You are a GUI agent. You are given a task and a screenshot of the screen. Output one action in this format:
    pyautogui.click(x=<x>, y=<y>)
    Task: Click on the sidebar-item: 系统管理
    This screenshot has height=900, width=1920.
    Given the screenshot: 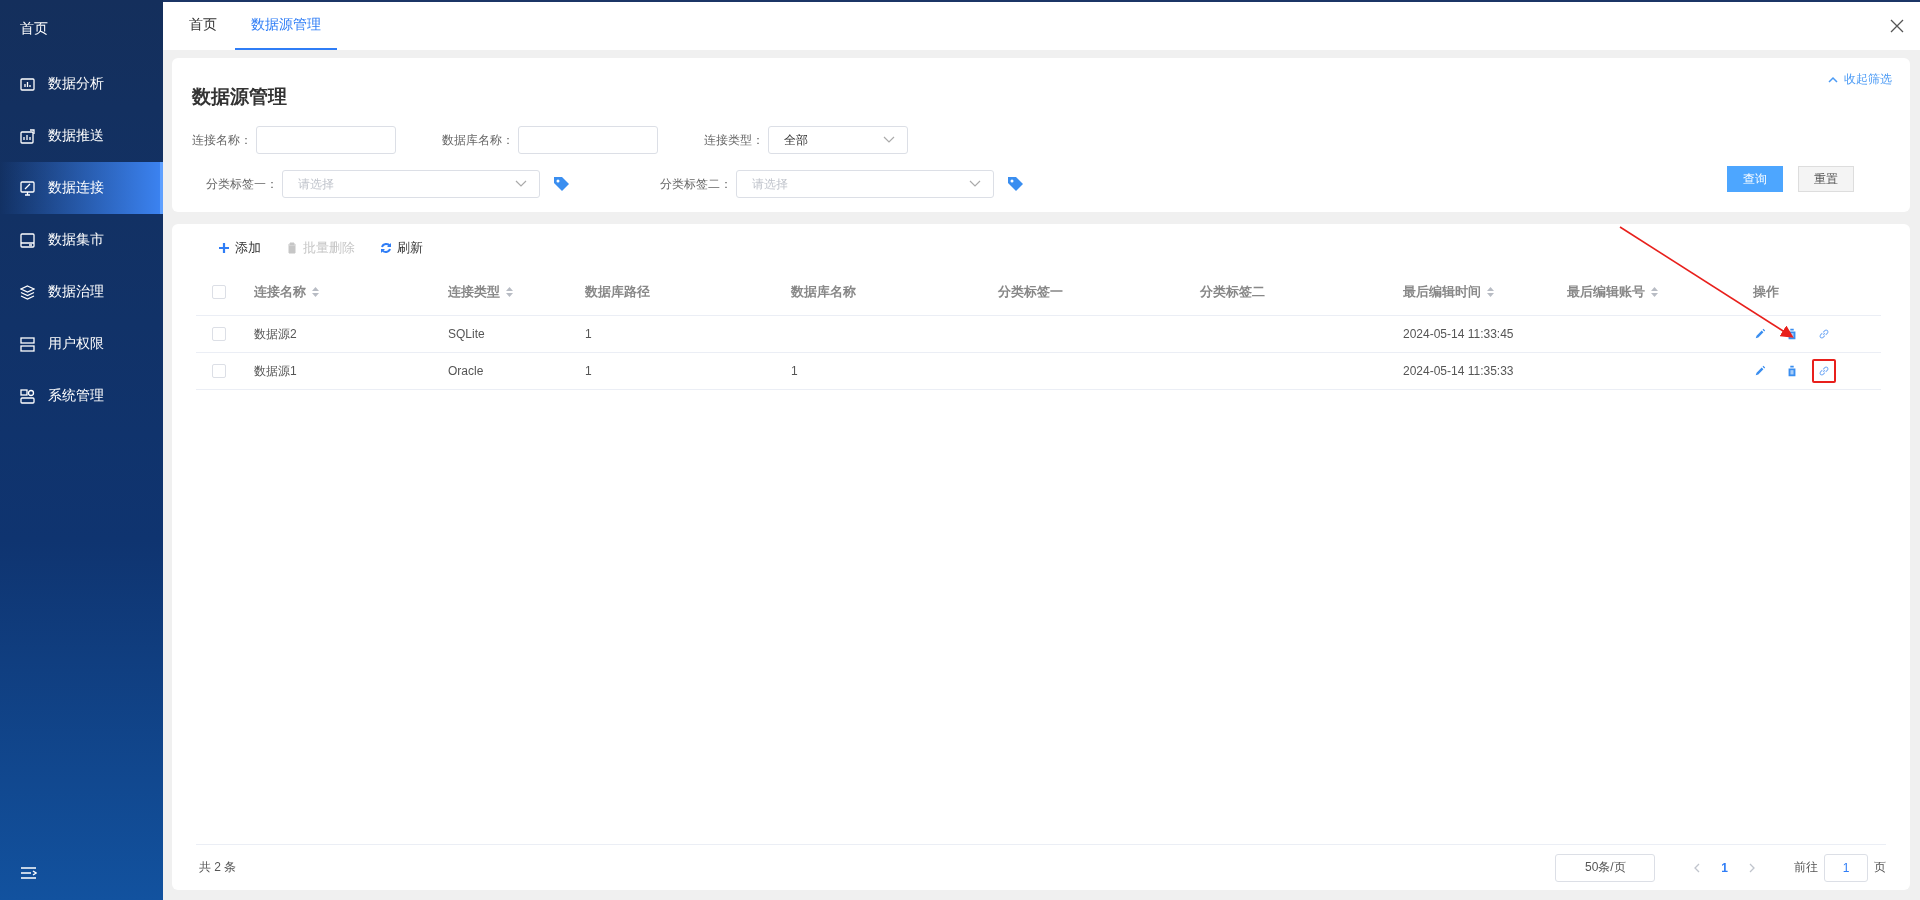 What is the action you would take?
    pyautogui.click(x=81, y=396)
    